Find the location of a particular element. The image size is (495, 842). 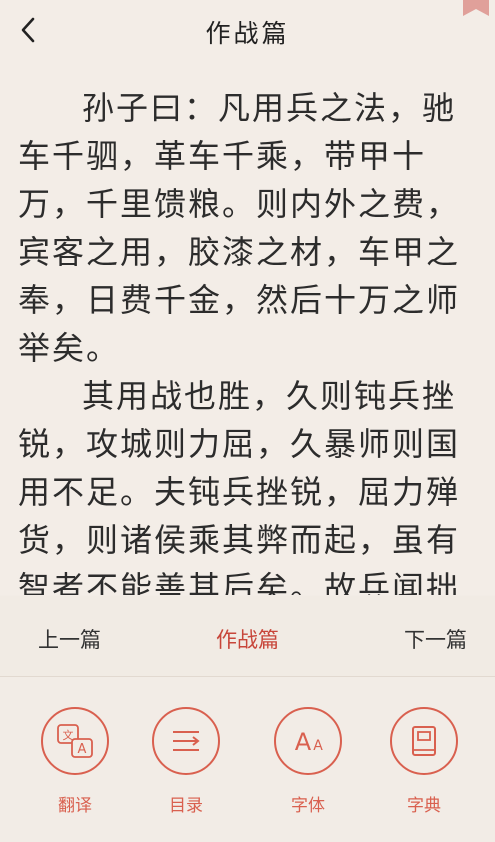

translate-button: 文 A 翻译 is located at coordinates (75, 761).